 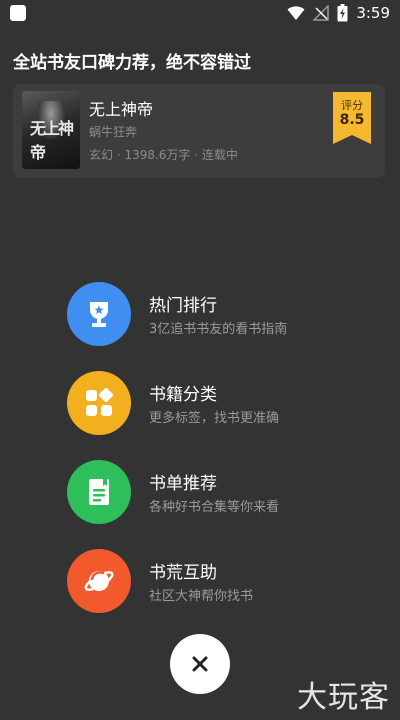 I want to click on menu-title: 书荒互助, so click(x=183, y=573).